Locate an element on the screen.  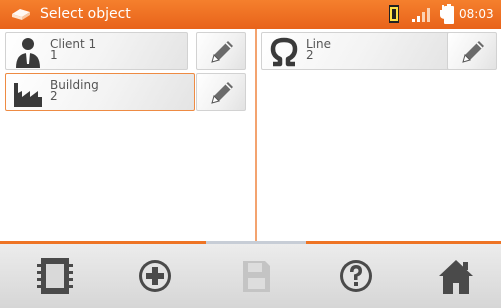
add-icon is located at coordinates (155, 276).